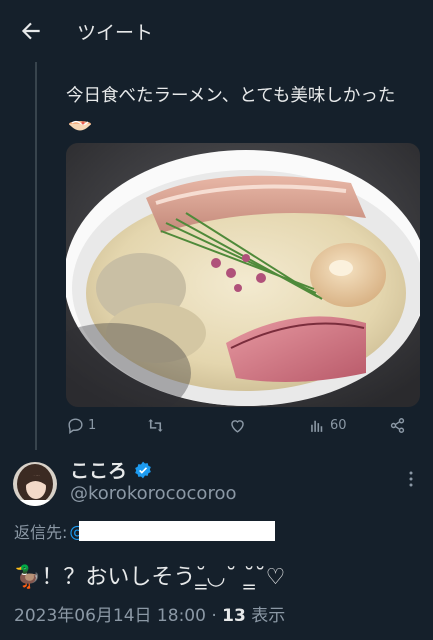  Describe the element at coordinates (411, 479) in the screenshot. I see `more-options-icon` at that location.